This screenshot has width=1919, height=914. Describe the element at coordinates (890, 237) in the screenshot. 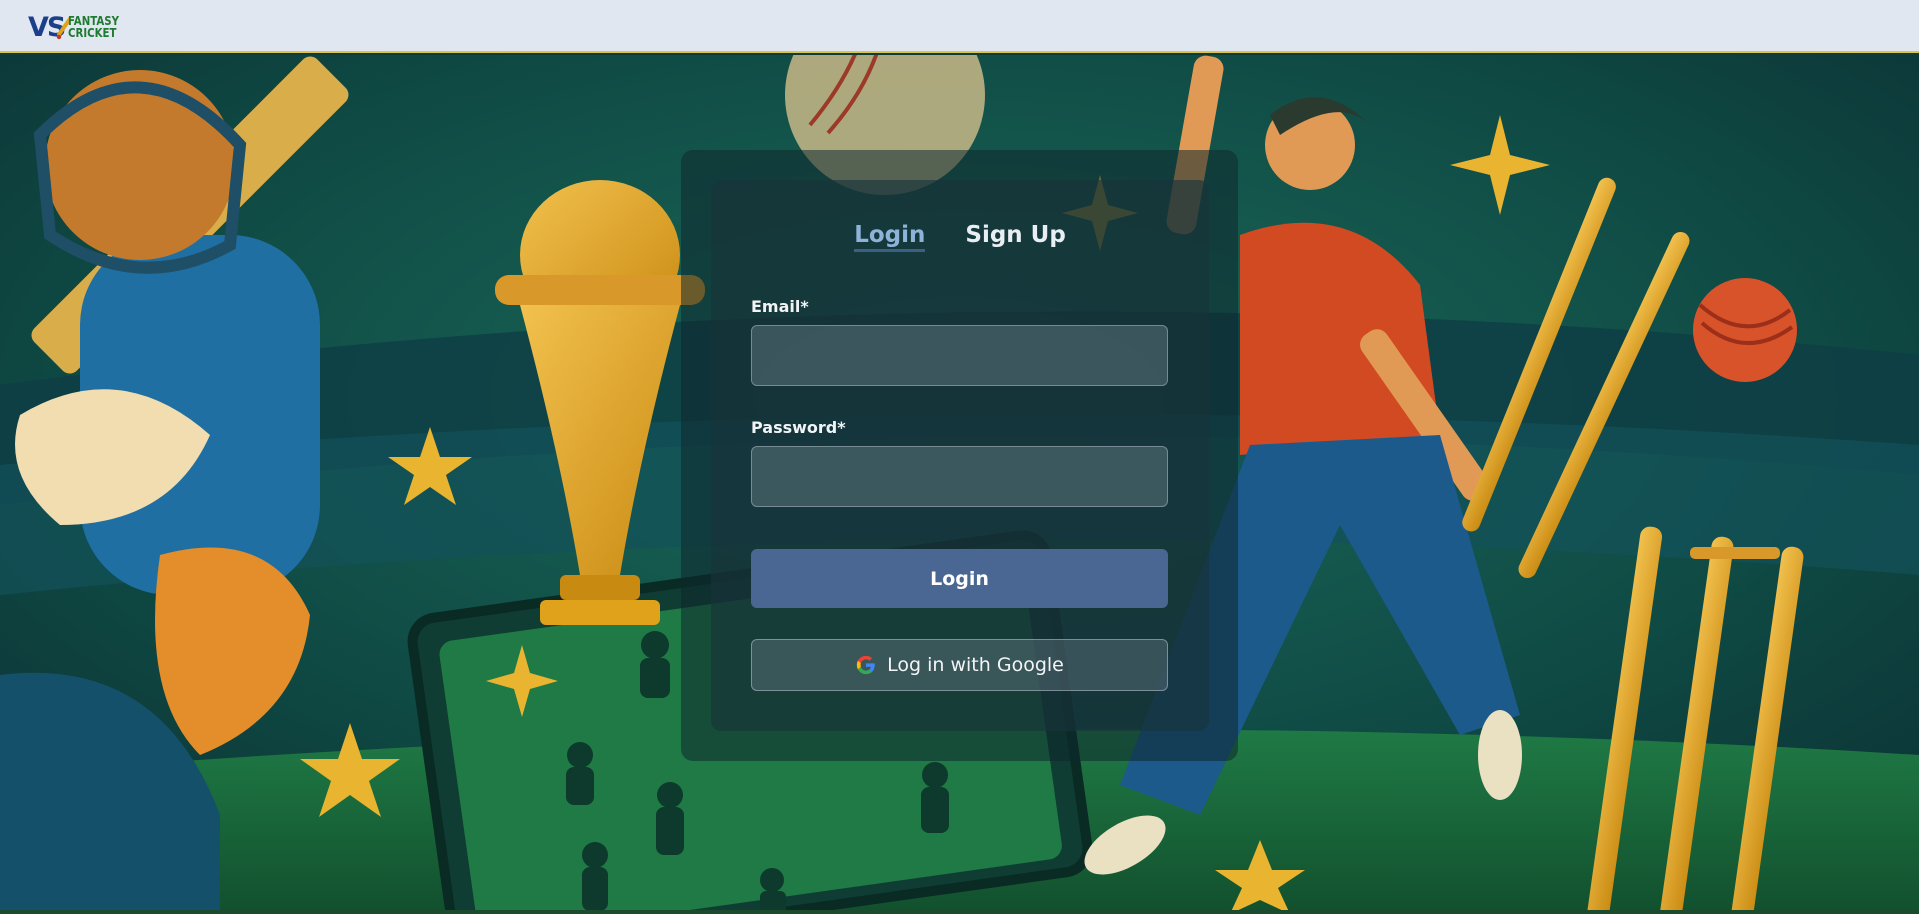

I see `tab-login: Login` at that location.